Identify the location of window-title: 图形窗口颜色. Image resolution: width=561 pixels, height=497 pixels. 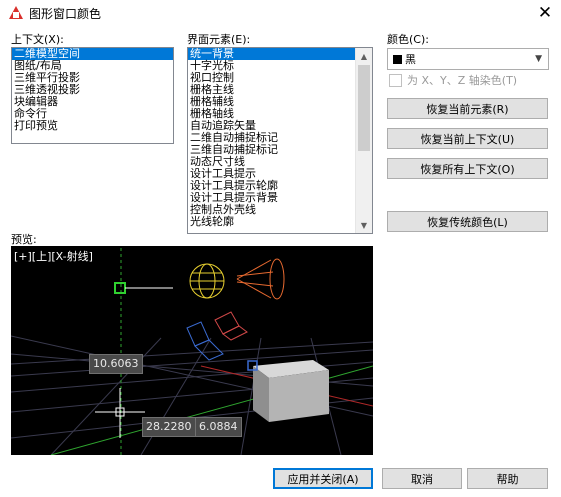
(65, 14).